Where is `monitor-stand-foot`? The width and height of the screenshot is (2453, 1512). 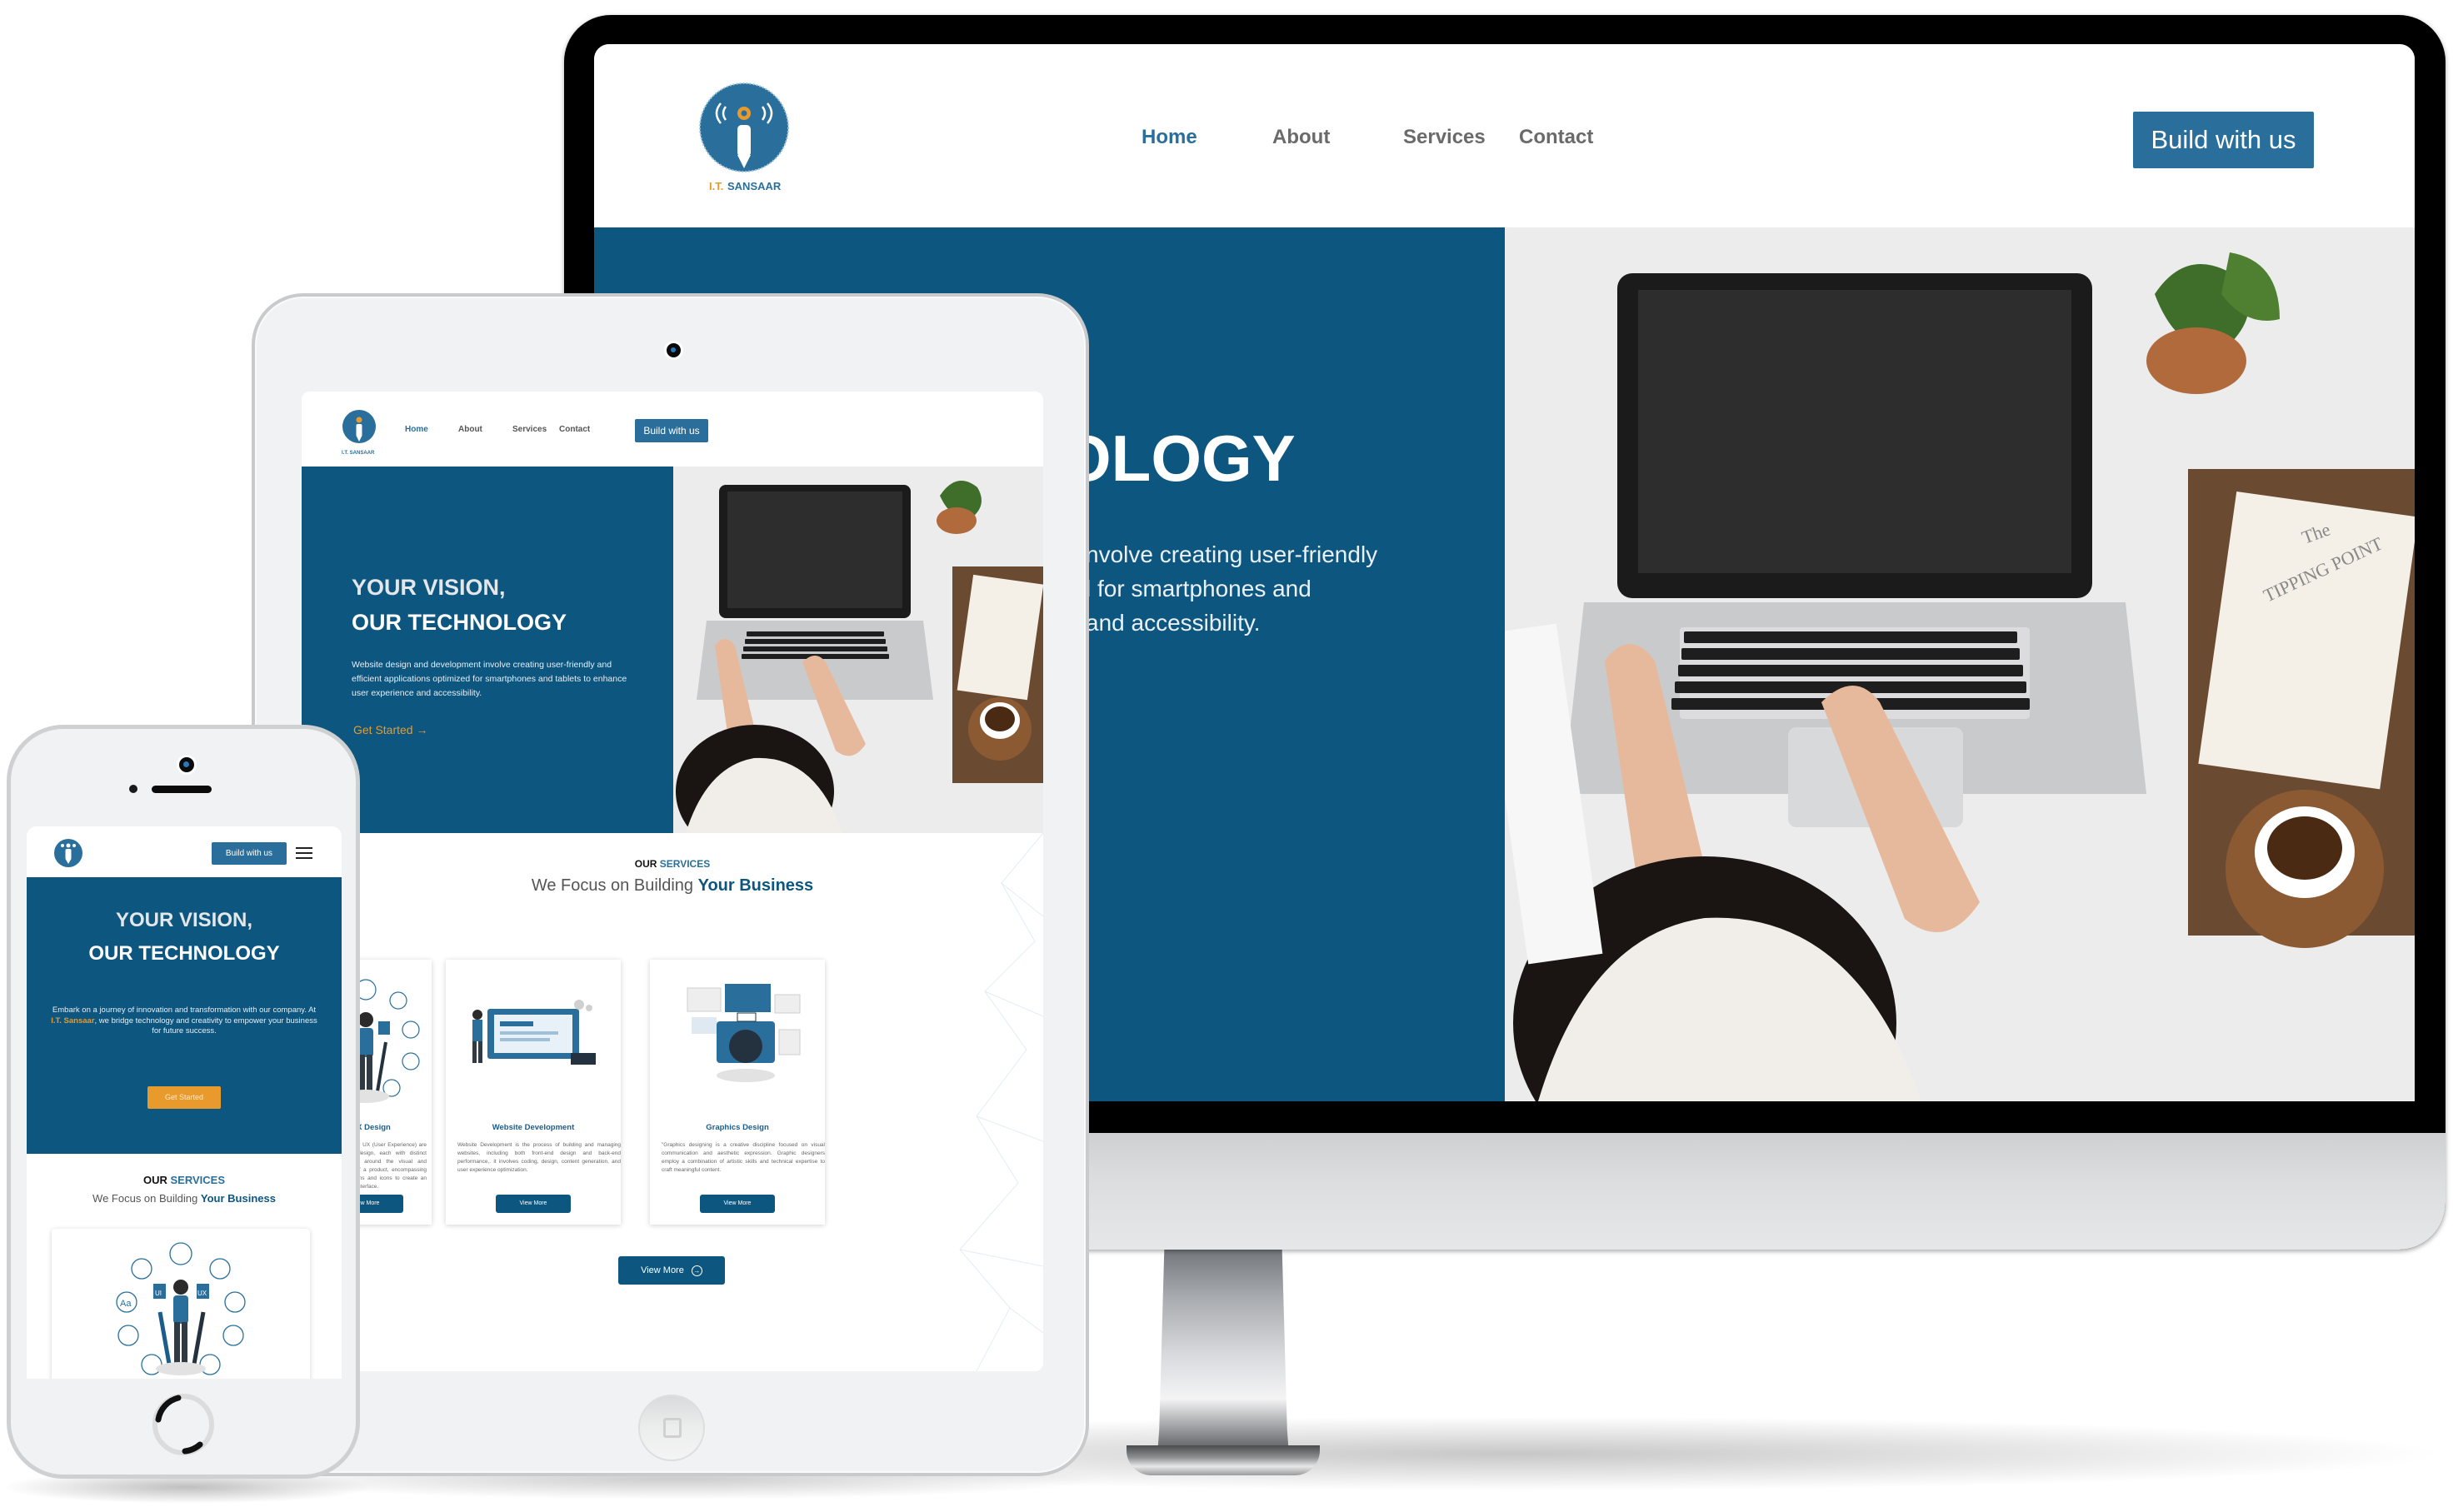 monitor-stand-foot is located at coordinates (1224, 1460).